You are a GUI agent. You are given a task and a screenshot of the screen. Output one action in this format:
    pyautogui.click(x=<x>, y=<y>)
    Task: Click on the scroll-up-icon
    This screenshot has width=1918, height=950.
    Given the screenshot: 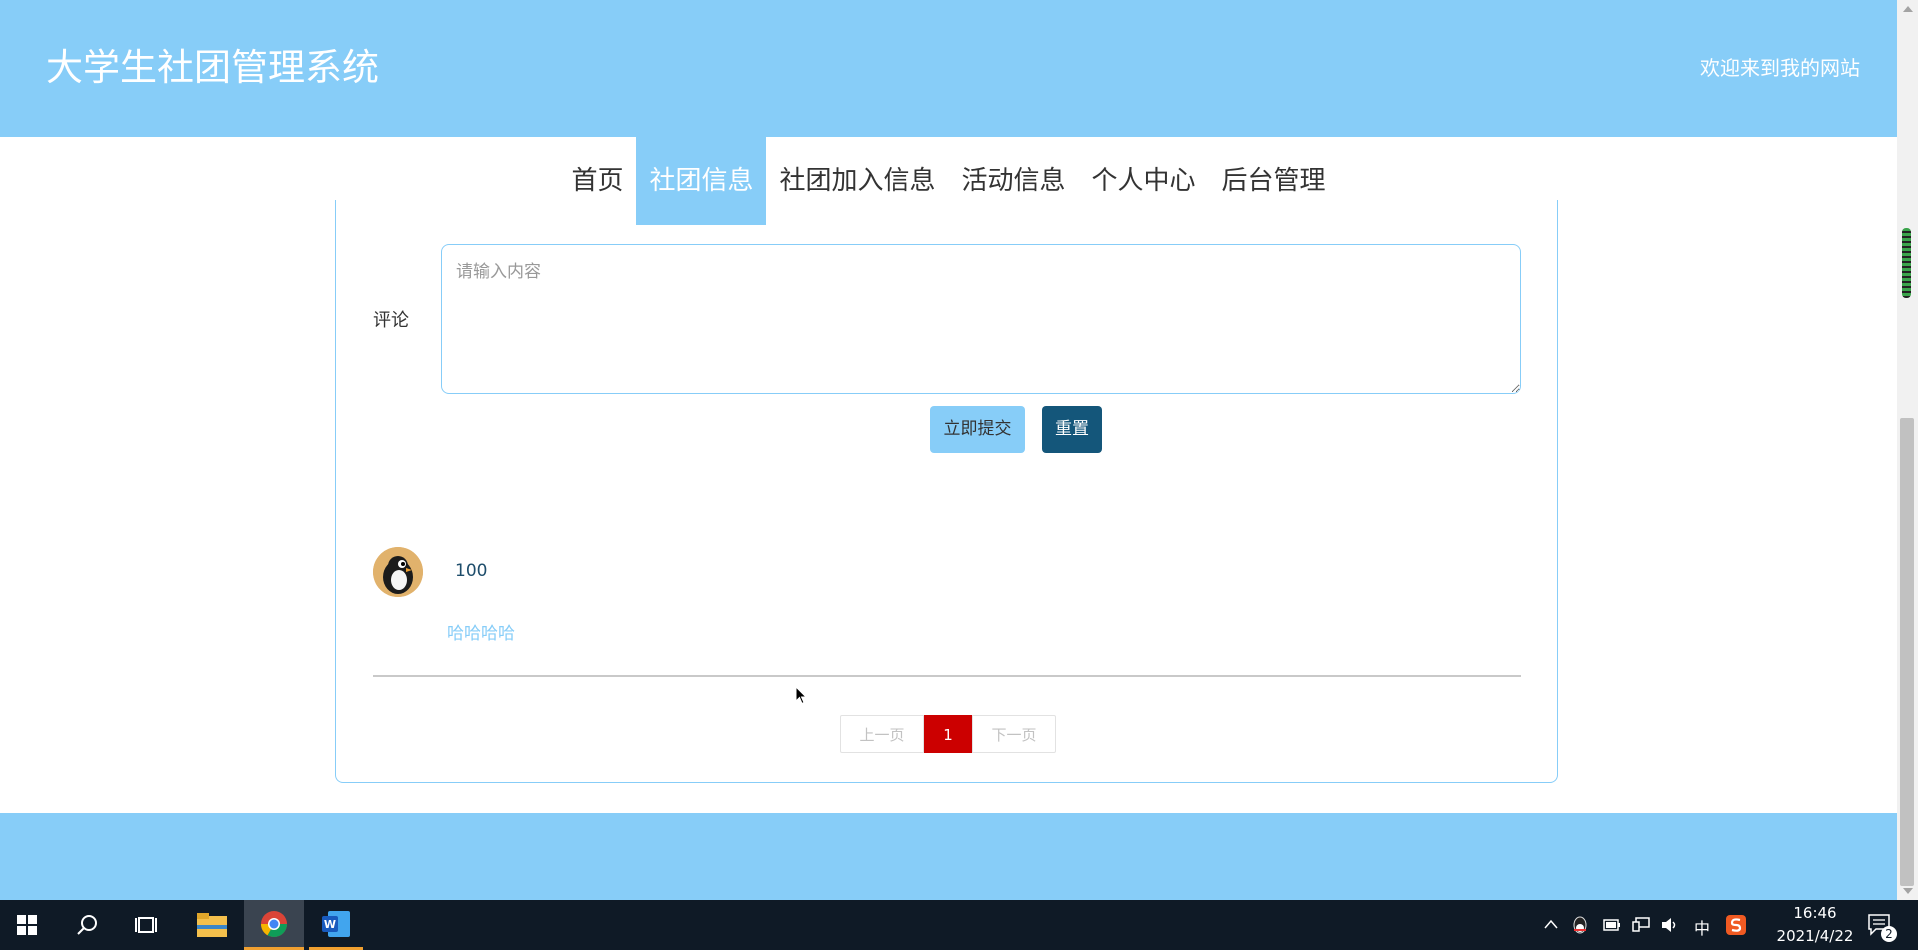 What is the action you would take?
    pyautogui.click(x=1908, y=9)
    